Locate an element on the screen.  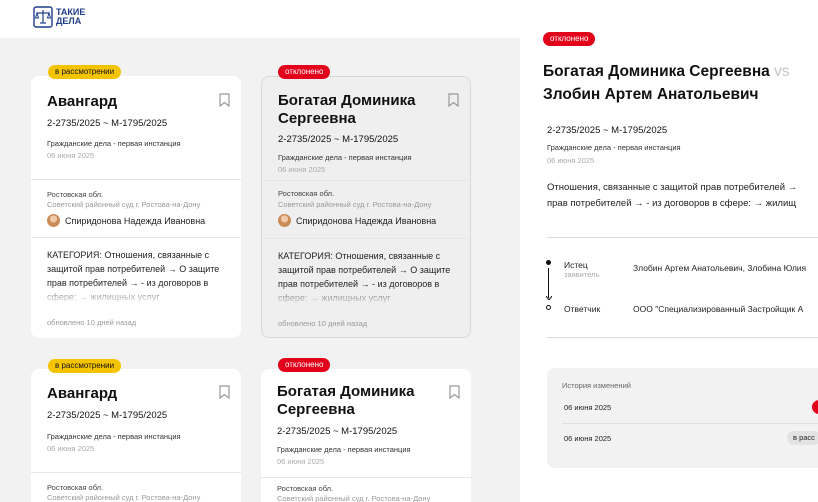
history-status-badge: в расс is located at coordinates (802, 438).